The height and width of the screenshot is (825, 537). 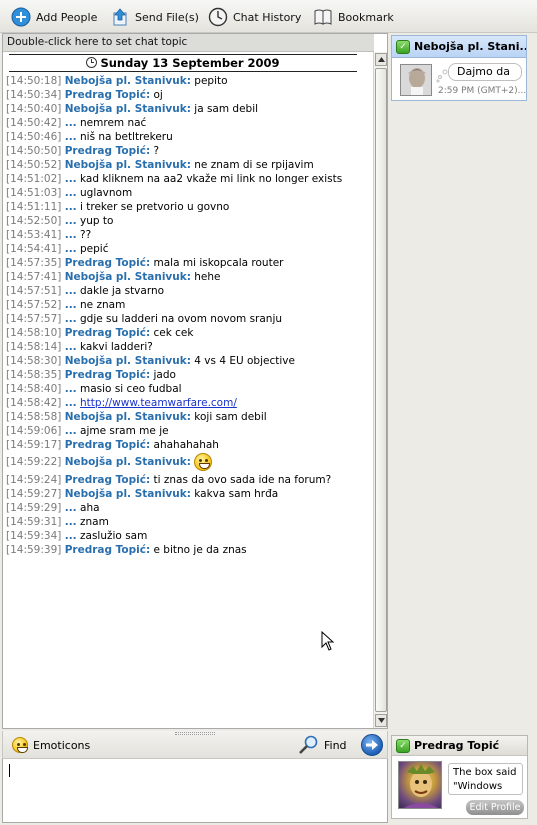 I want to click on scroll-down-button, so click(x=381, y=720).